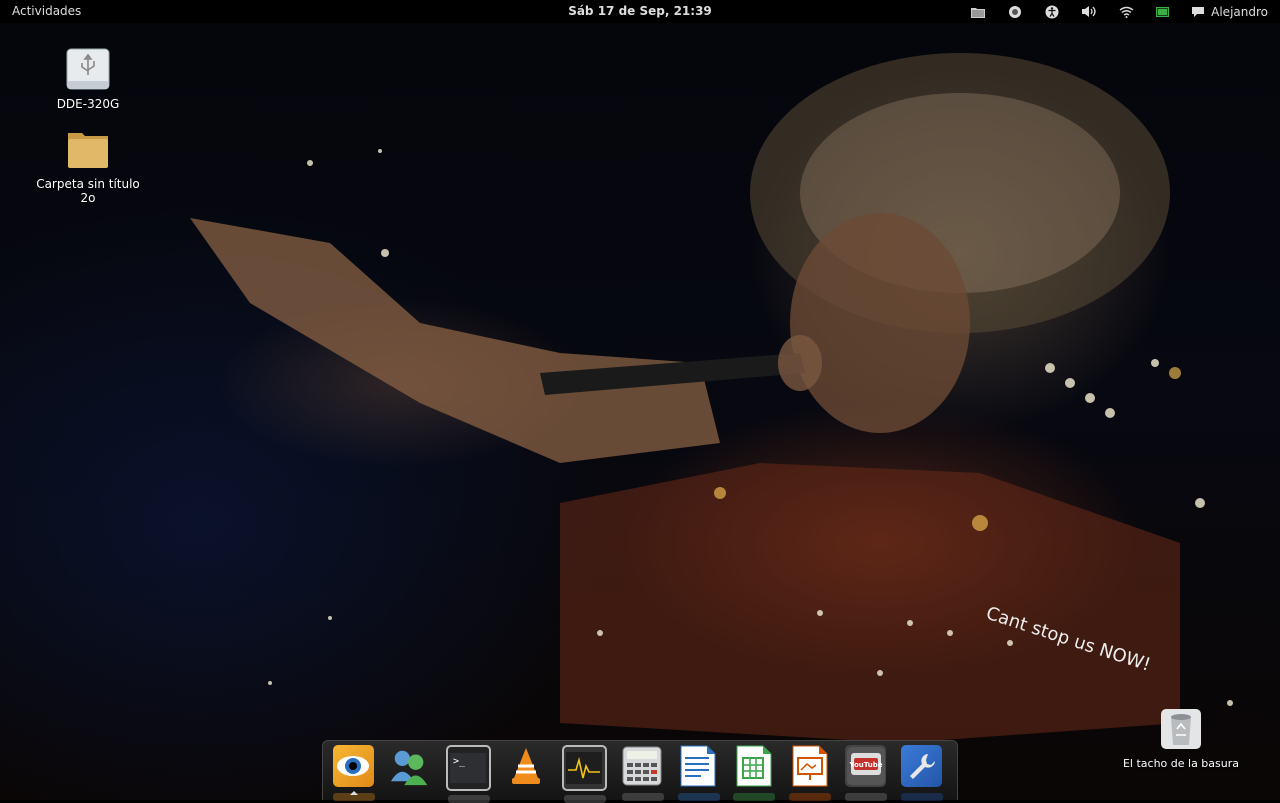 The height and width of the screenshot is (803, 1280). What do you see at coordinates (46, 11) in the screenshot?
I see `activities-button: Actividades` at bounding box center [46, 11].